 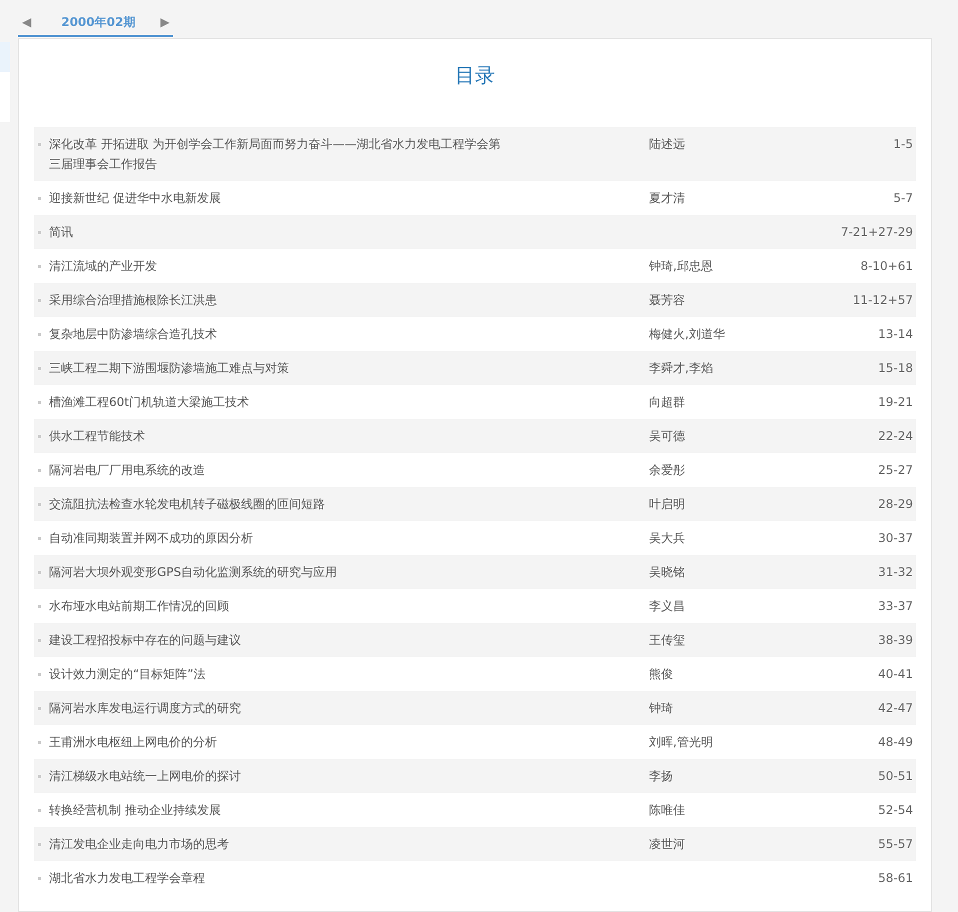 I want to click on page-range: 48-49, so click(x=895, y=742).